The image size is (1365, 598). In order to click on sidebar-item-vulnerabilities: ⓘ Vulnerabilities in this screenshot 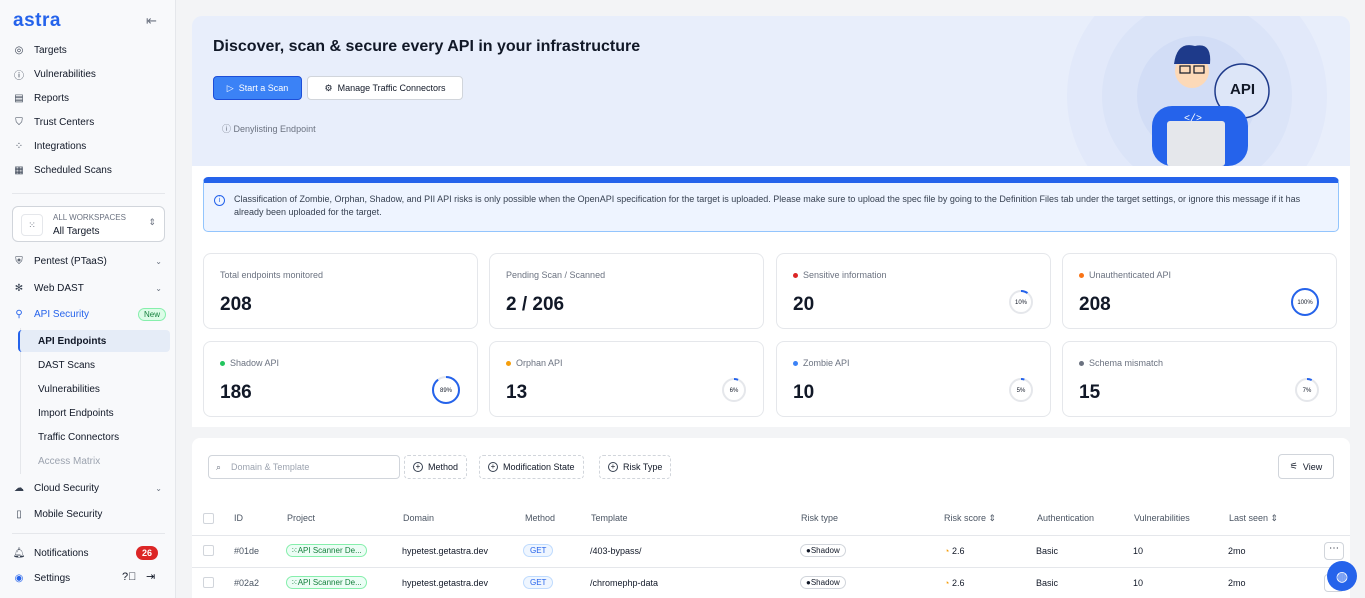, I will do `click(54, 74)`.